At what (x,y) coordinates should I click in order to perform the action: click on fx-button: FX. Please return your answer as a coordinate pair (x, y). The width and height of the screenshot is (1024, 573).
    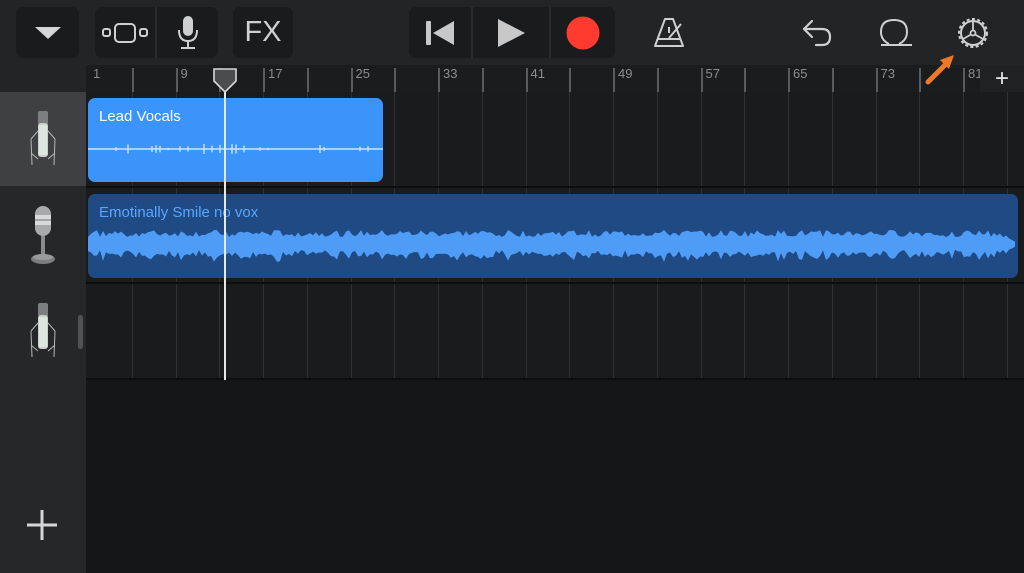
    Looking at the image, I should click on (263, 32).